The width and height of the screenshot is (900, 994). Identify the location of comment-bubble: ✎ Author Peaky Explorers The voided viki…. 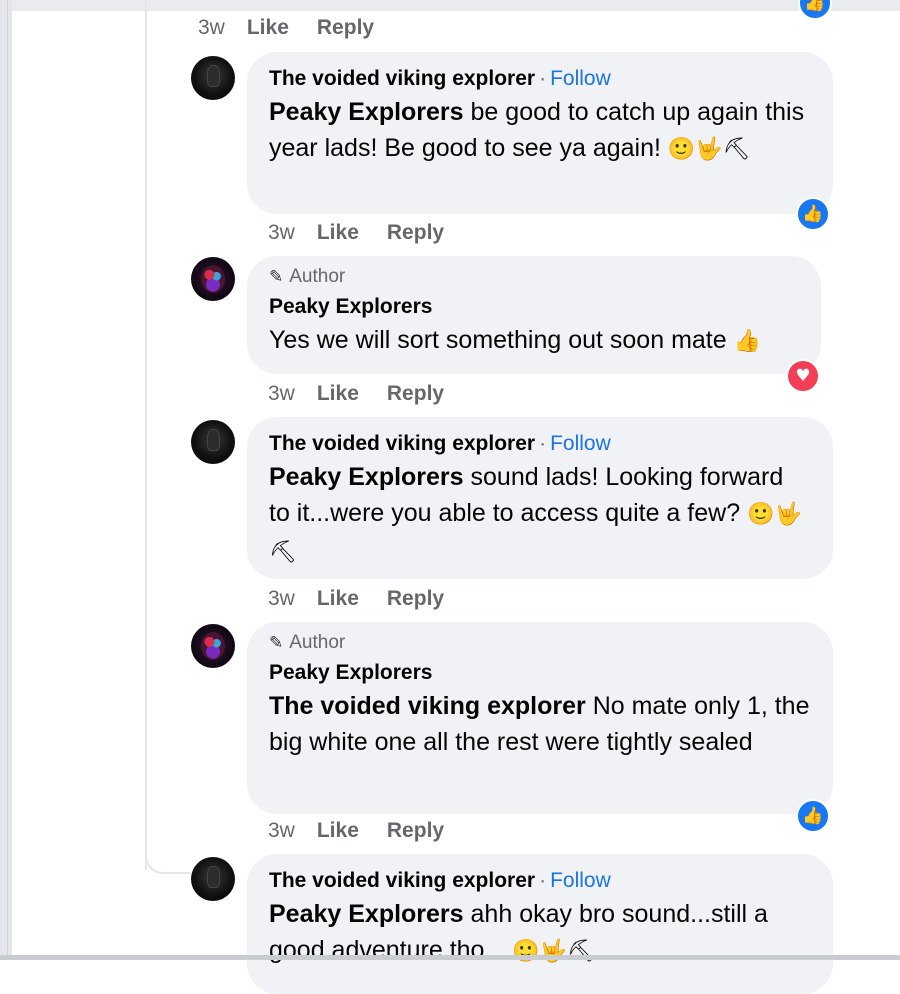
(540, 718).